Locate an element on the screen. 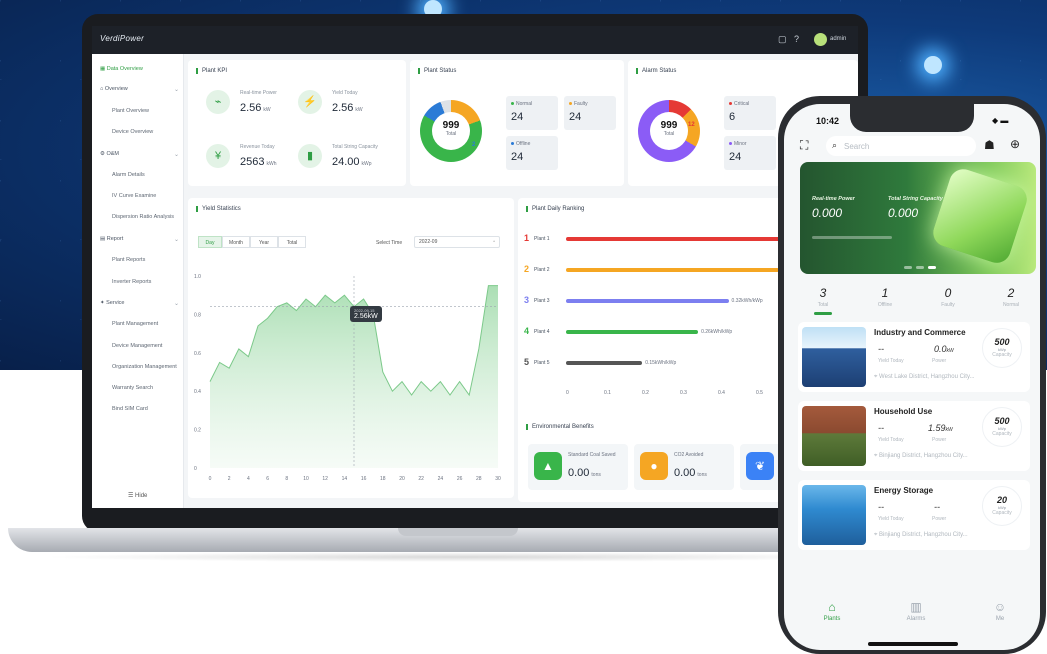  kpi-label: Yield Today is located at coordinates (345, 93).